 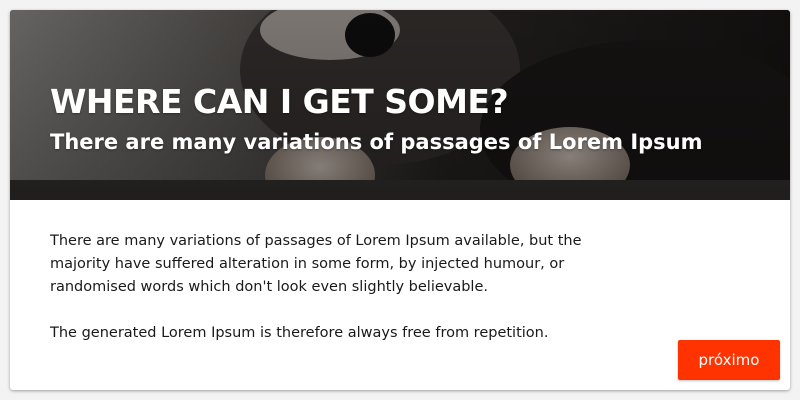 What do you see at coordinates (729, 360) in the screenshot?
I see `next-button: próximo` at bounding box center [729, 360].